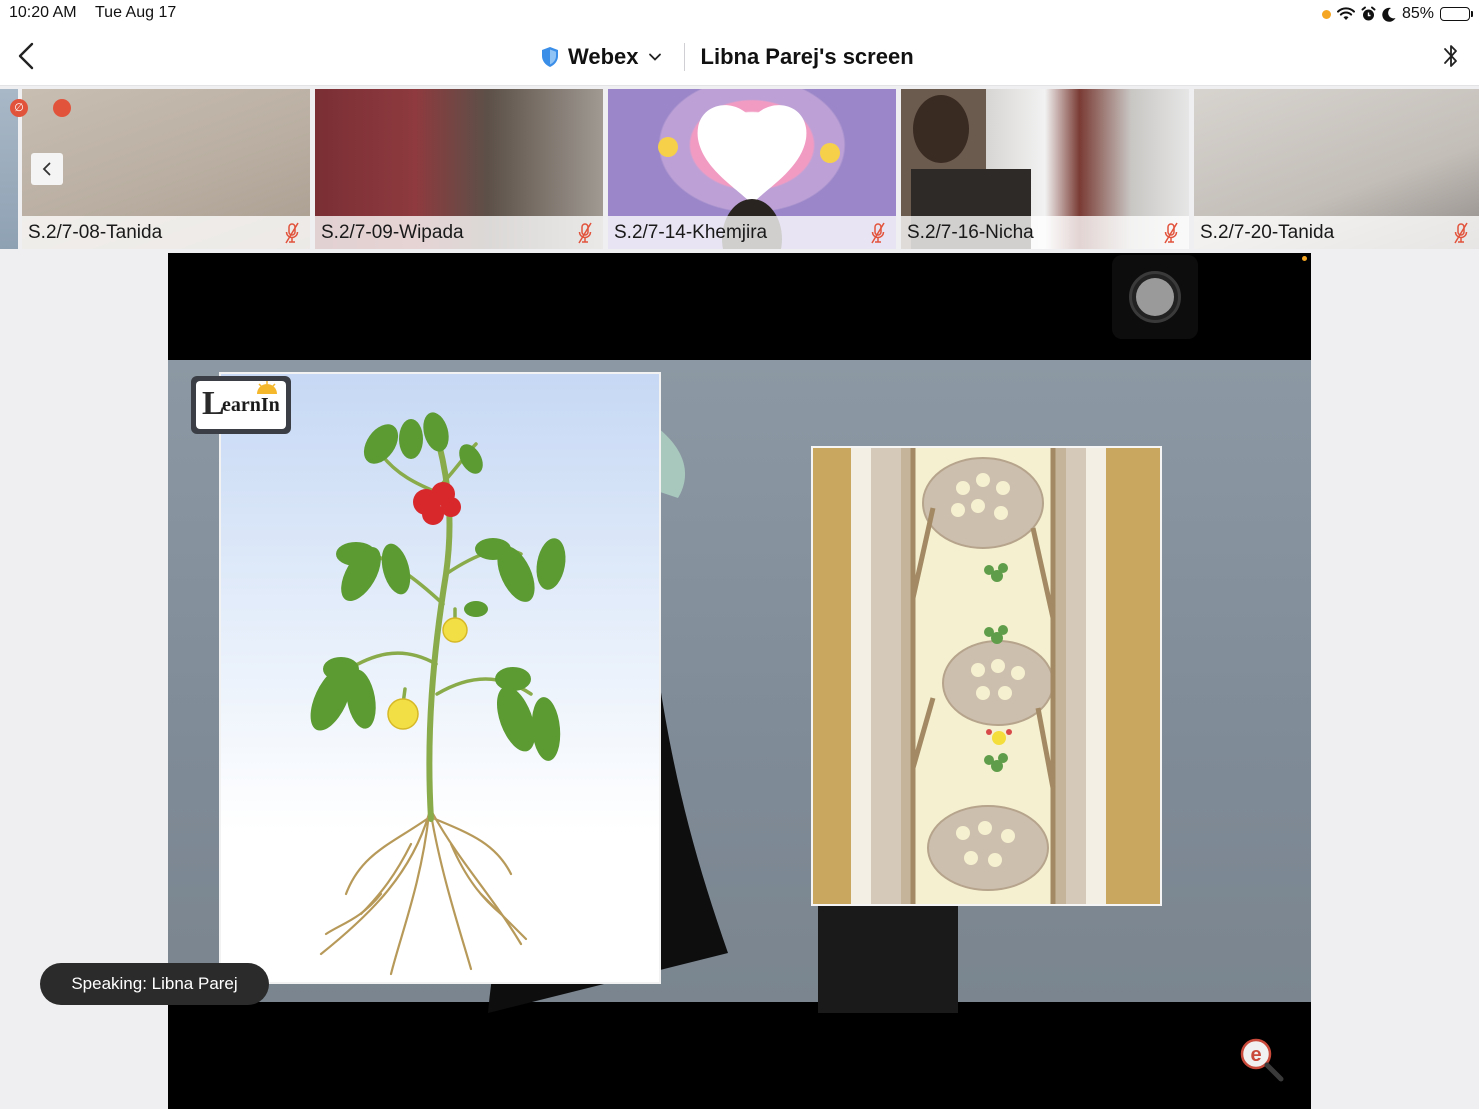  Describe the element at coordinates (62, 108) in the screenshot. I see `recording-indicator-icon` at that location.